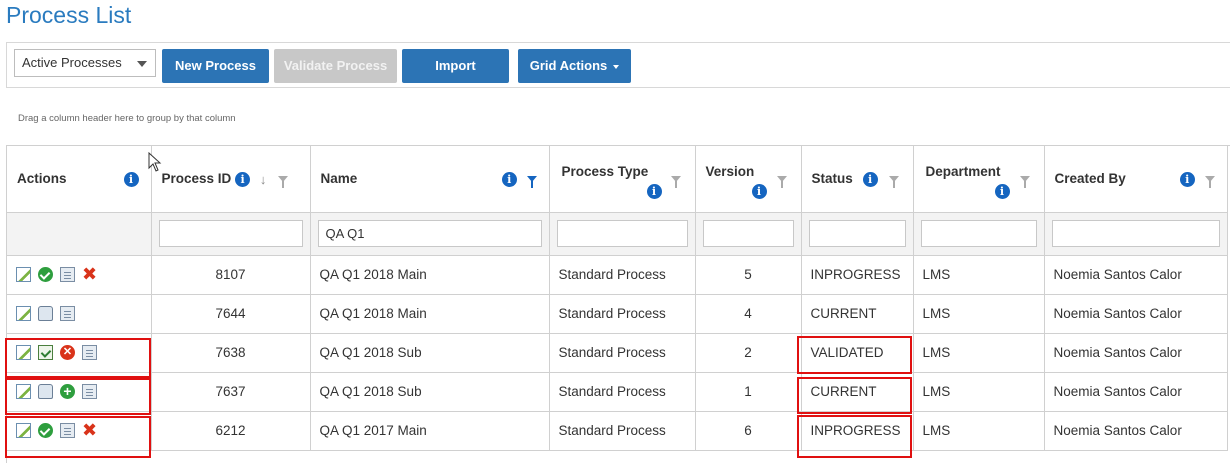 The image size is (1230, 463). I want to click on process-filter-select-value: Active Processes, so click(72, 62).